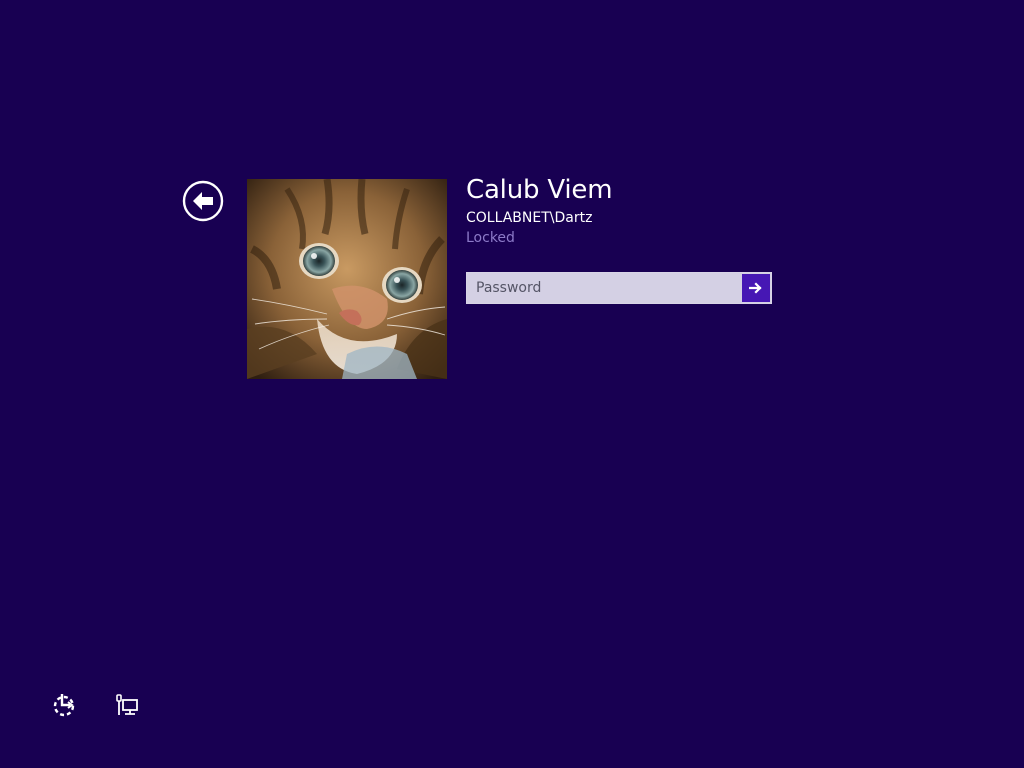 The image size is (1024, 768). I want to click on arrow-right-icon, so click(755, 288).